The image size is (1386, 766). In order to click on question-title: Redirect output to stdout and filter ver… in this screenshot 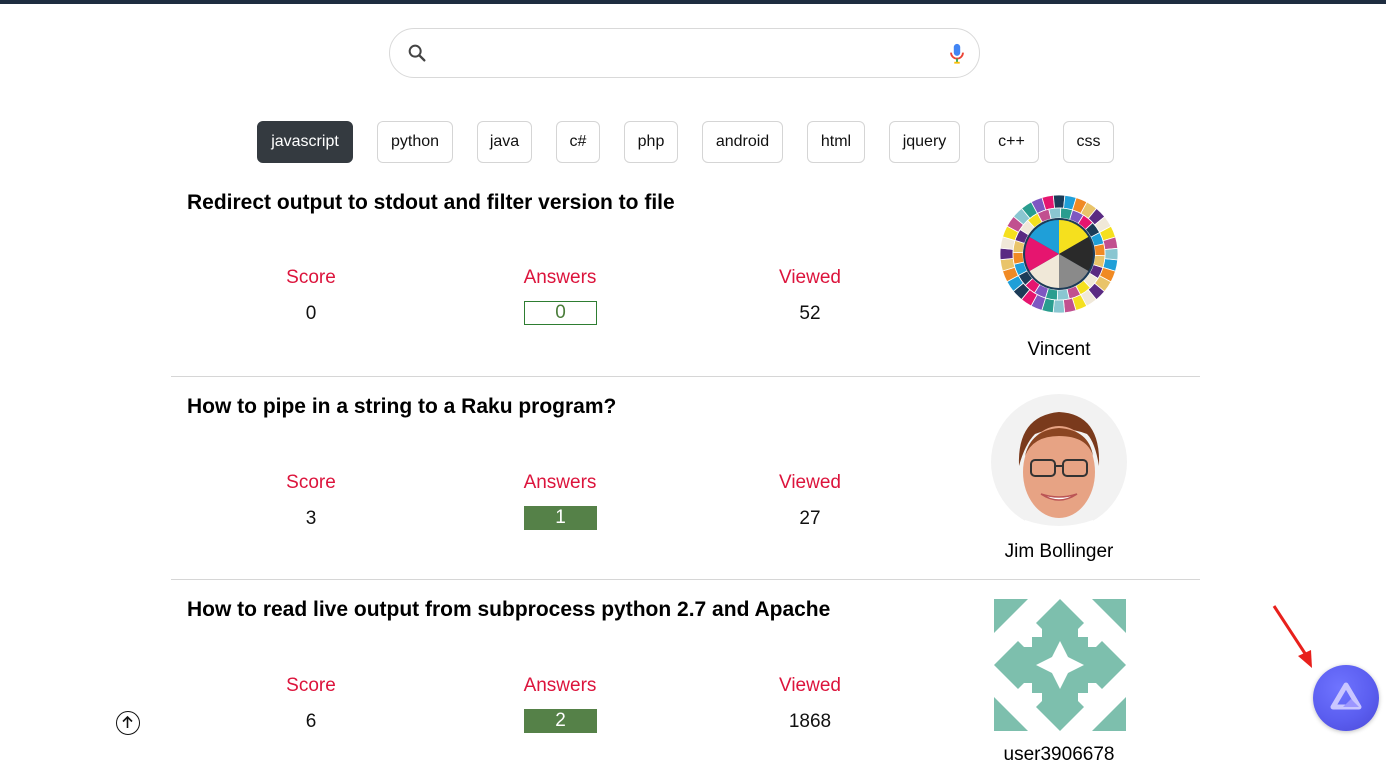, I will do `click(431, 203)`.